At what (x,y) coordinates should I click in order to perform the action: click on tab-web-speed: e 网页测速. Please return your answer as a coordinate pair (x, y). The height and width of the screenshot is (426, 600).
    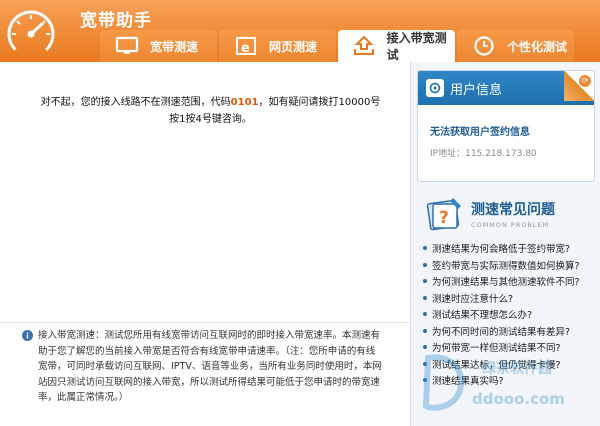
    Looking at the image, I should click on (277, 46).